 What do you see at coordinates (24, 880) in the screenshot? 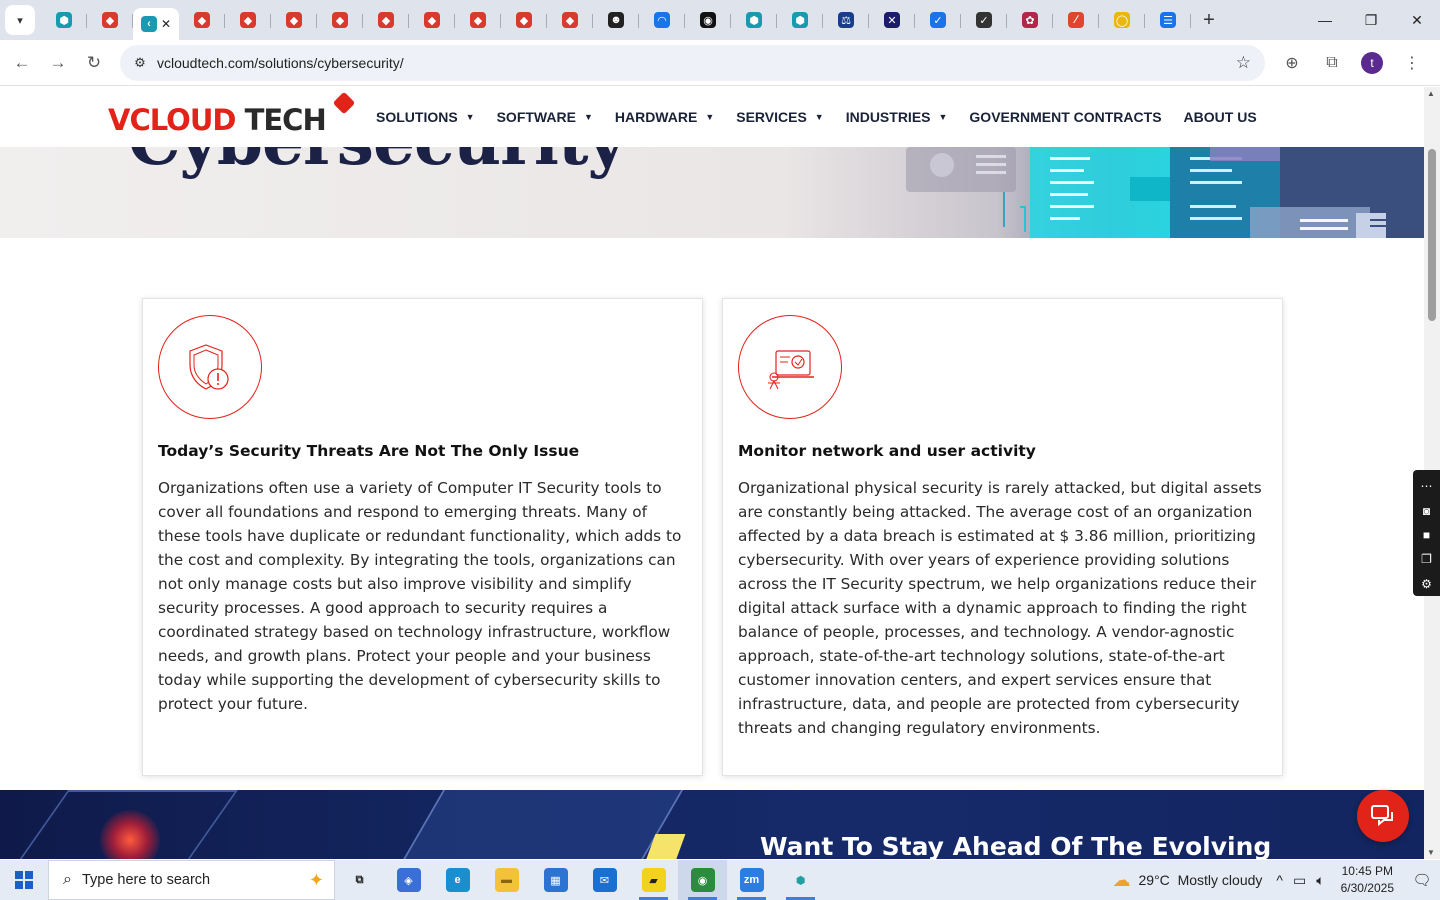
I see `start-button` at bounding box center [24, 880].